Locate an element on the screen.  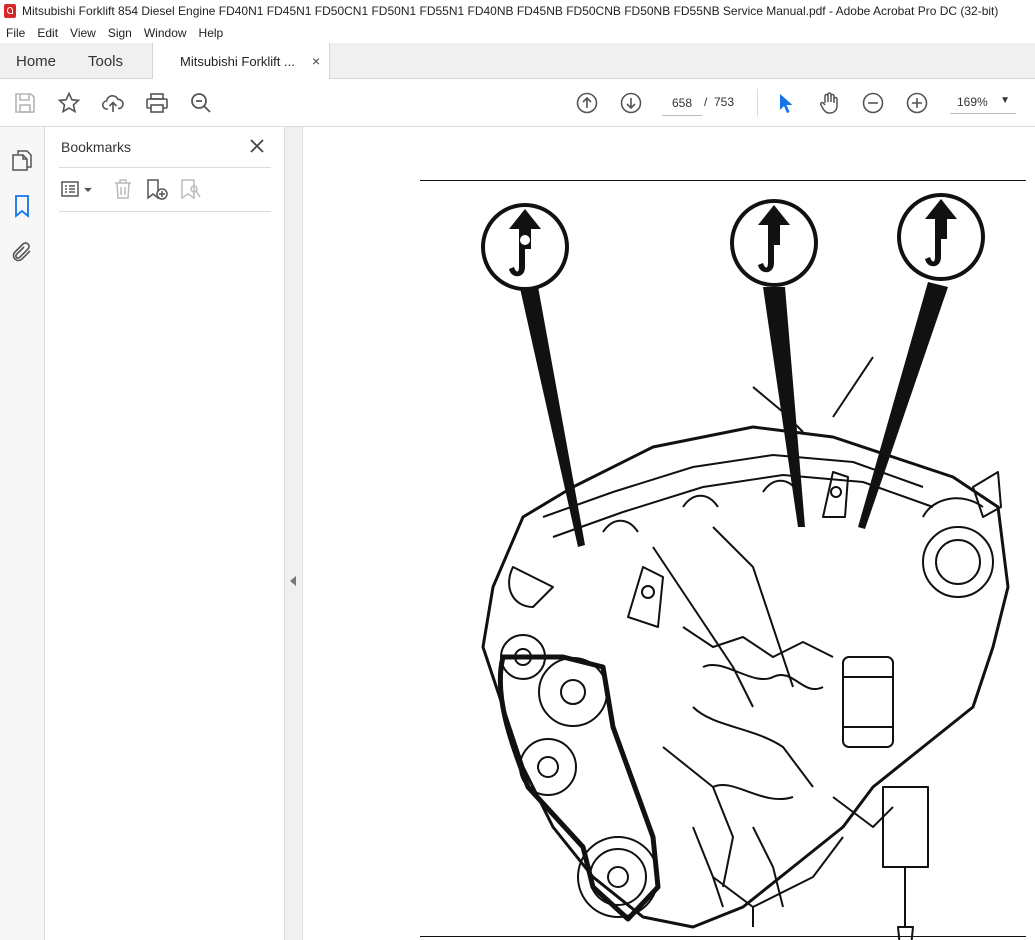
tab-tools: Tools is located at coordinates (105, 61).